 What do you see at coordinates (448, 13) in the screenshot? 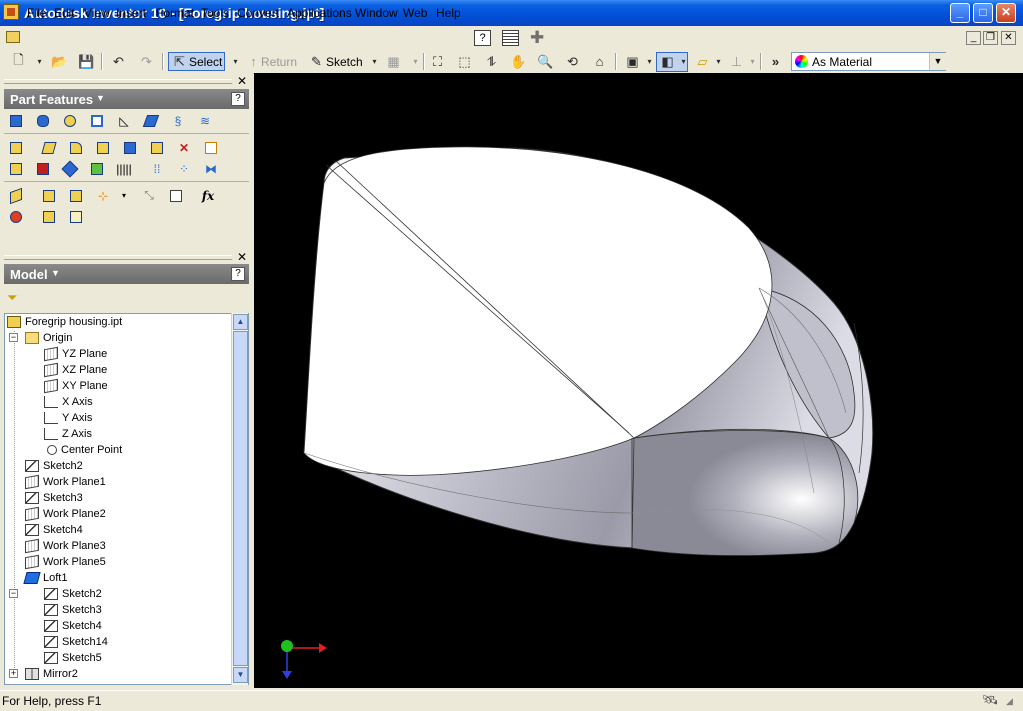
I see `menu-help: Help` at bounding box center [448, 13].